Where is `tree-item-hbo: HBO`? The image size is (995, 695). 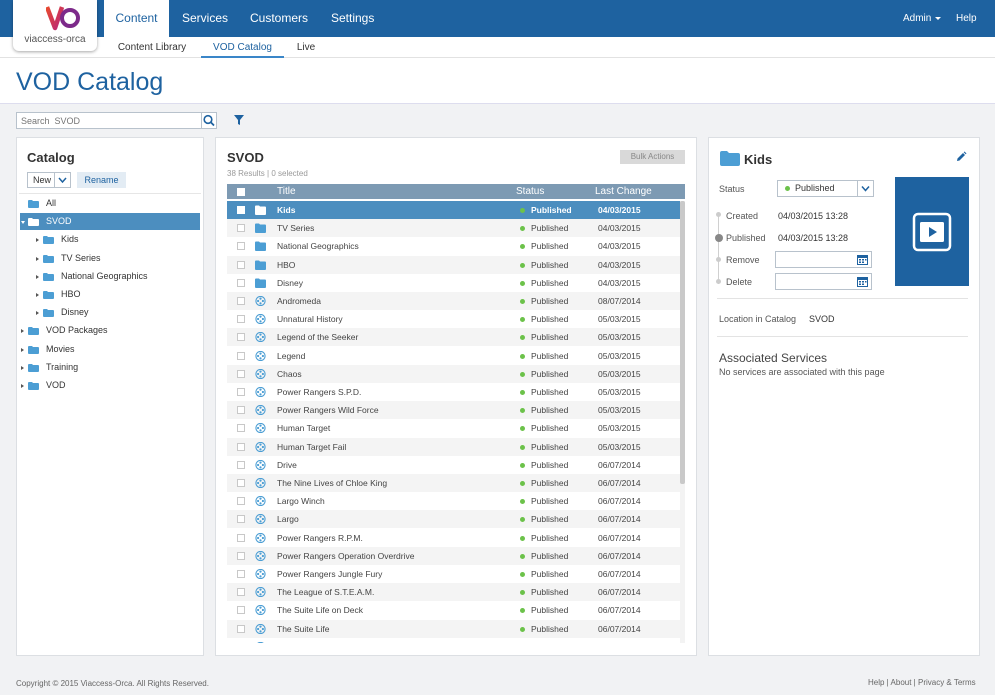
tree-item-hbo: HBO is located at coordinates (110, 294).